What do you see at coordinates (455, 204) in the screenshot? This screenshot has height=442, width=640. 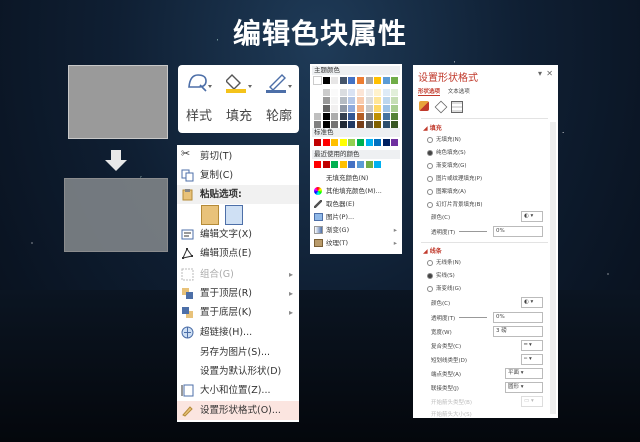 I see `fill-option: 幻灯片背景填充(B)` at bounding box center [455, 204].